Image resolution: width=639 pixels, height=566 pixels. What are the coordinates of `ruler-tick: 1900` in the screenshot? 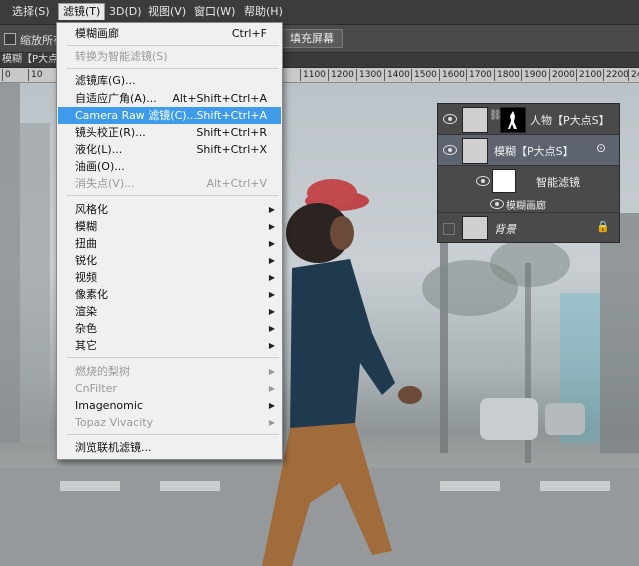 It's located at (534, 75).